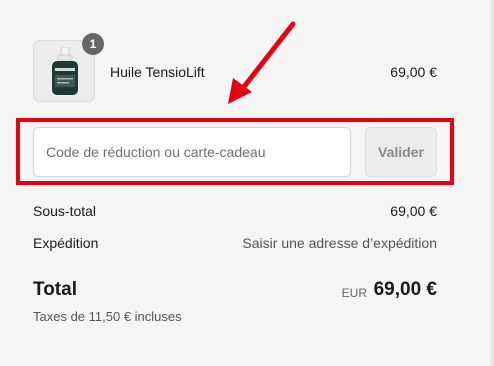 The image size is (494, 366). Describe the element at coordinates (262, 62) in the screenshot. I see `annotation-arrow-icon` at that location.